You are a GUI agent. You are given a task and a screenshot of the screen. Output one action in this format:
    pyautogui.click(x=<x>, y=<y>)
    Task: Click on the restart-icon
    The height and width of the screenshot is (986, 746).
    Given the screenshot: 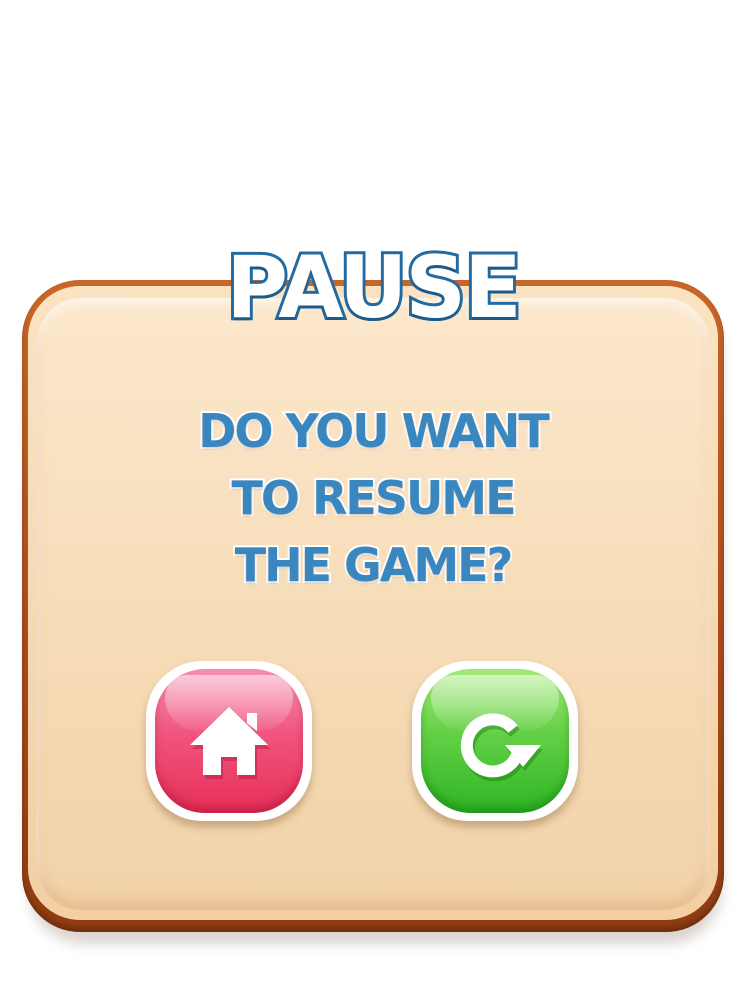 What is the action you would take?
    pyautogui.click(x=501, y=747)
    